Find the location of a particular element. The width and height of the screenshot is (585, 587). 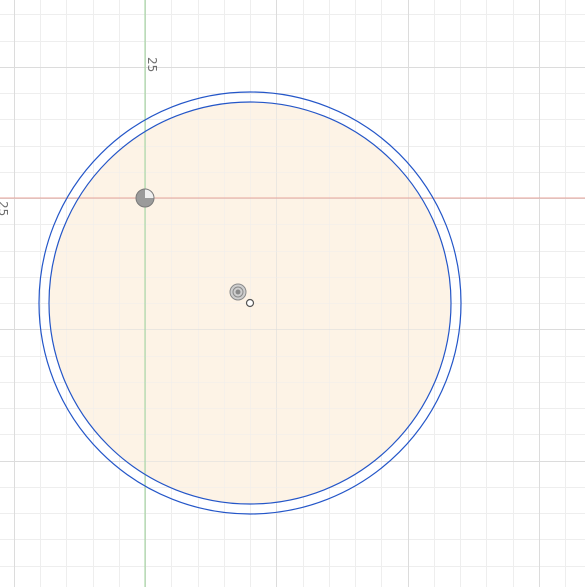

horizontal-axis-tick-label: 25 is located at coordinates (5, 208).